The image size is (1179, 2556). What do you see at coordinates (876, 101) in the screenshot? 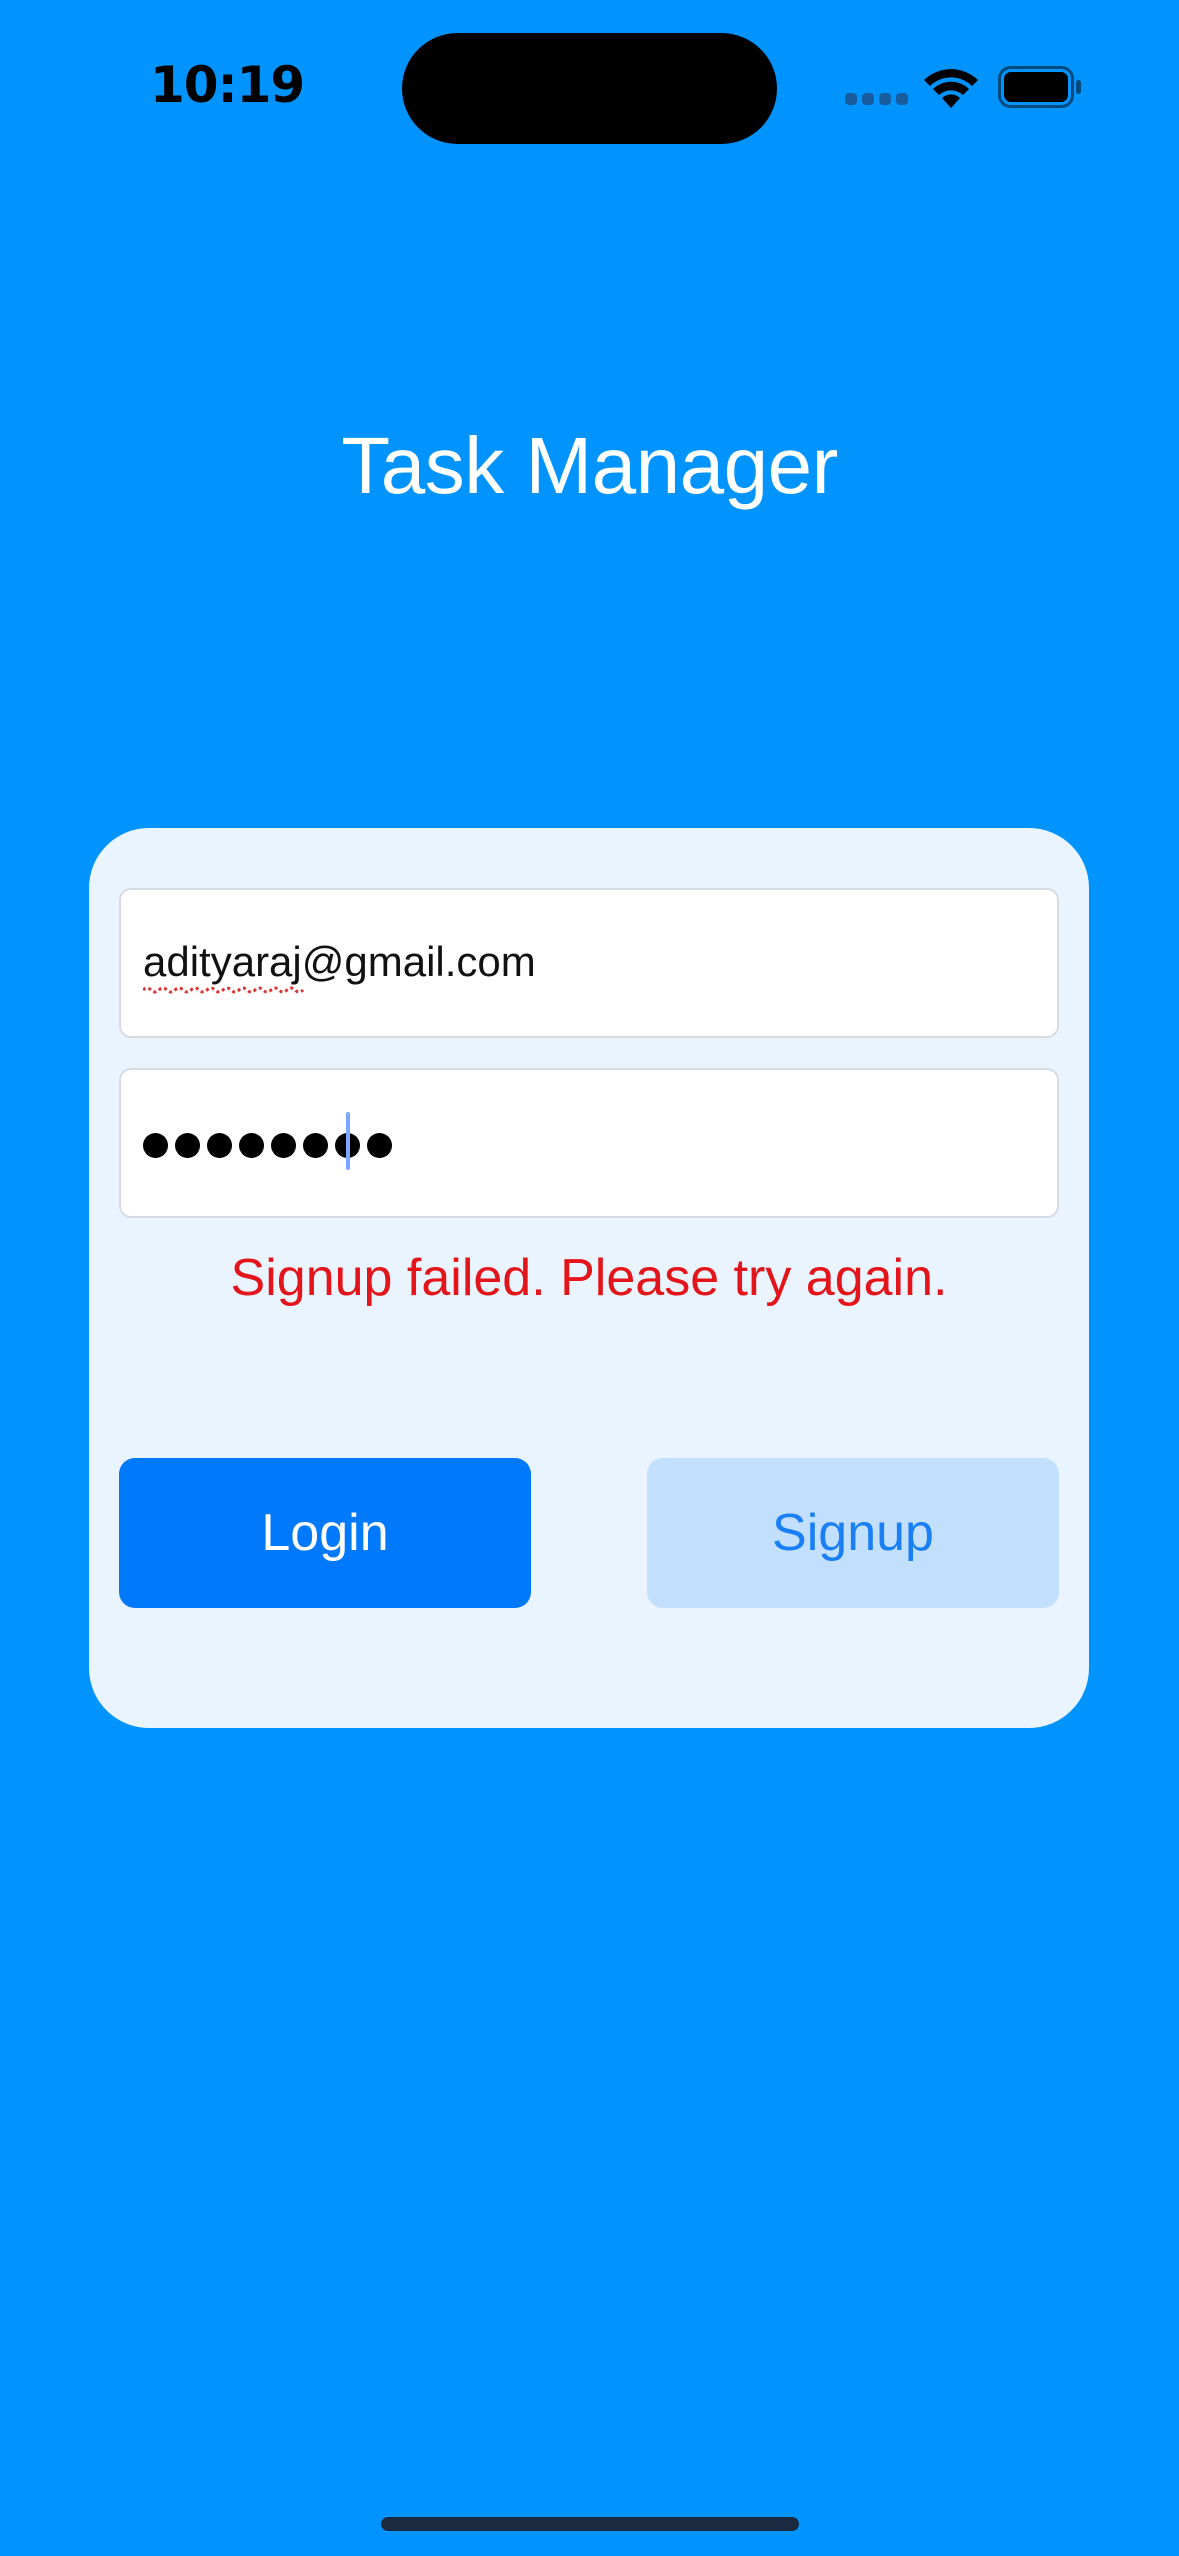
I see `cellular-signal-icon` at bounding box center [876, 101].